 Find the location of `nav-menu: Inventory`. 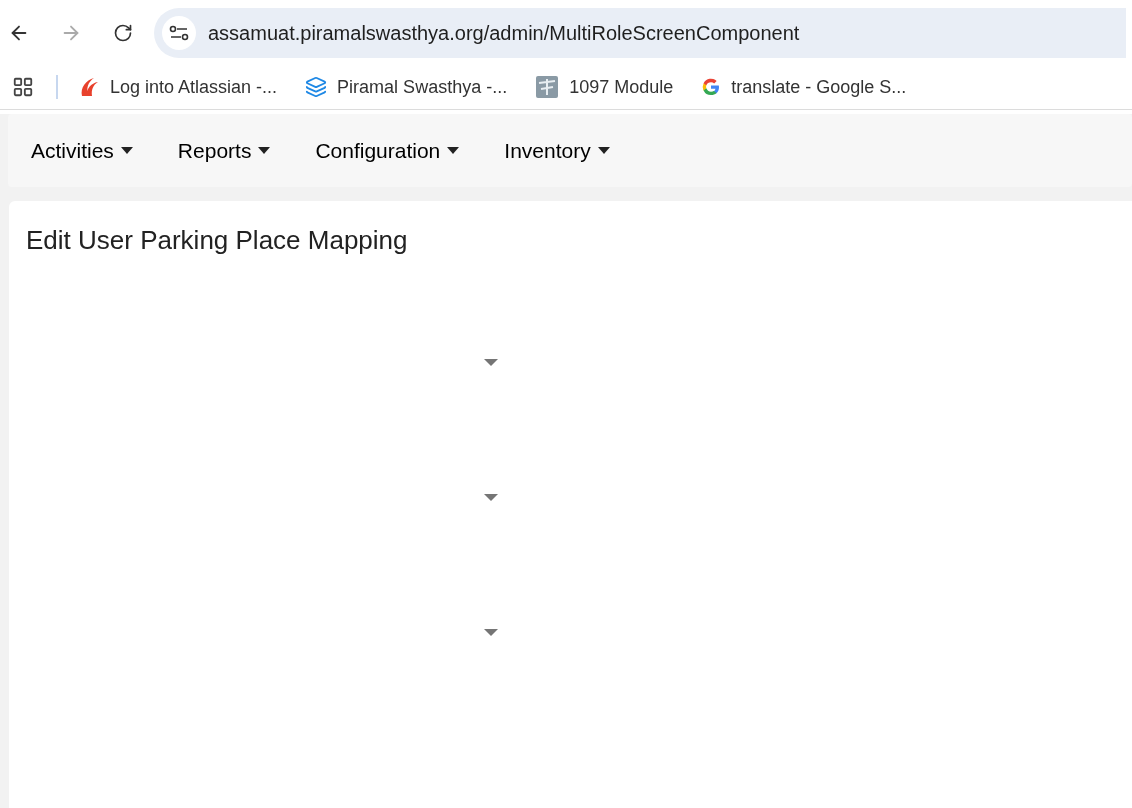

nav-menu: Inventory is located at coordinates (557, 150).